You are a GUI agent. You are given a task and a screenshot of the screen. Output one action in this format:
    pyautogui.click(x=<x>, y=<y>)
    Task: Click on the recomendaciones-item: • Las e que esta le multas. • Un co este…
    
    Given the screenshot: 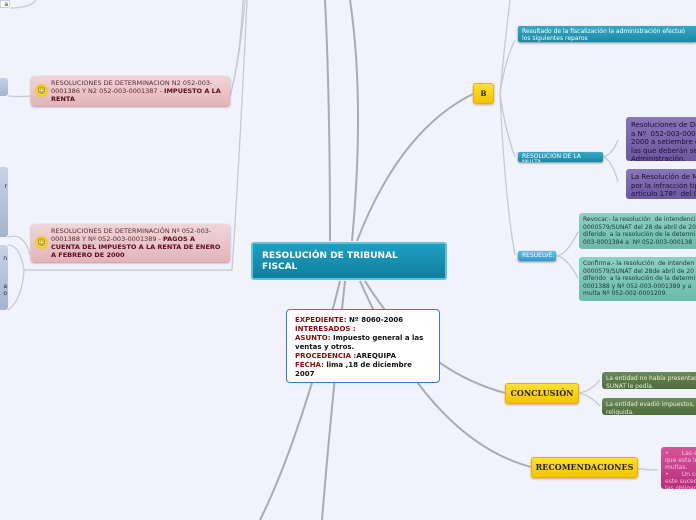 What is the action you would take?
    pyautogui.click(x=678, y=468)
    